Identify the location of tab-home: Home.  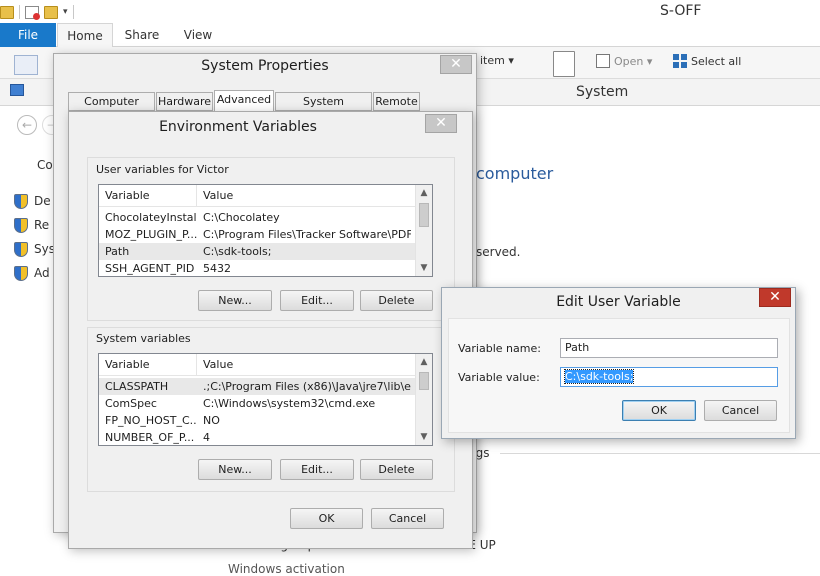
(85, 35).